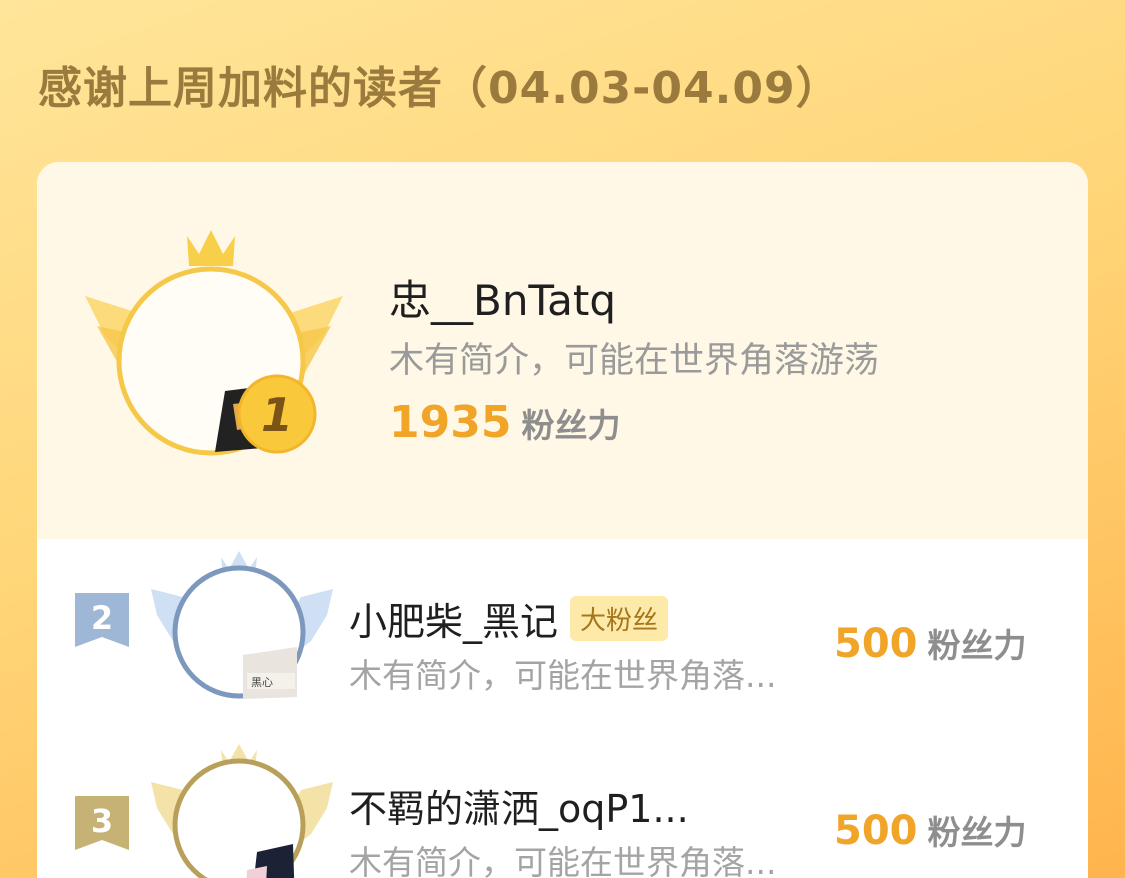 Image resolution: width=1125 pixels, height=878 pixels. Describe the element at coordinates (215, 351) in the screenshot. I see `rank-1-avatar: 1` at that location.